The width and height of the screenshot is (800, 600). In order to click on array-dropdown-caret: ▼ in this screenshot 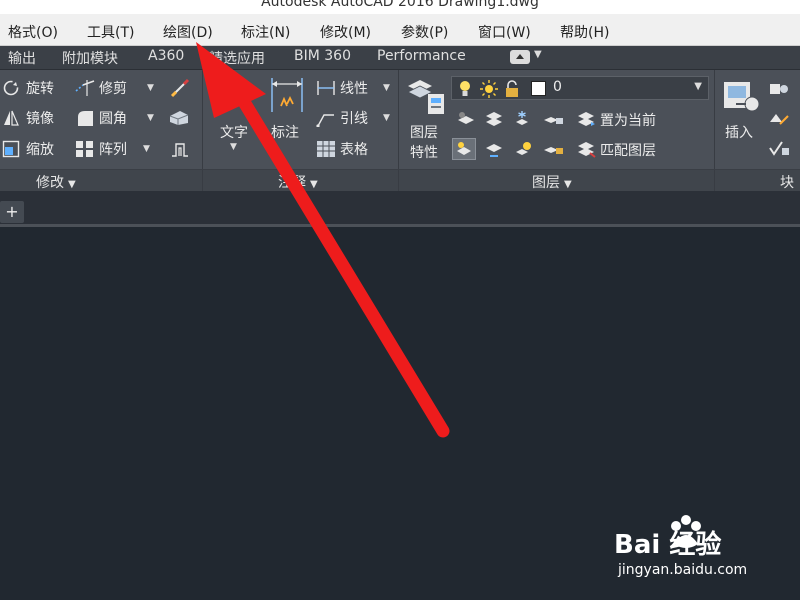, I will do `click(146, 149)`.